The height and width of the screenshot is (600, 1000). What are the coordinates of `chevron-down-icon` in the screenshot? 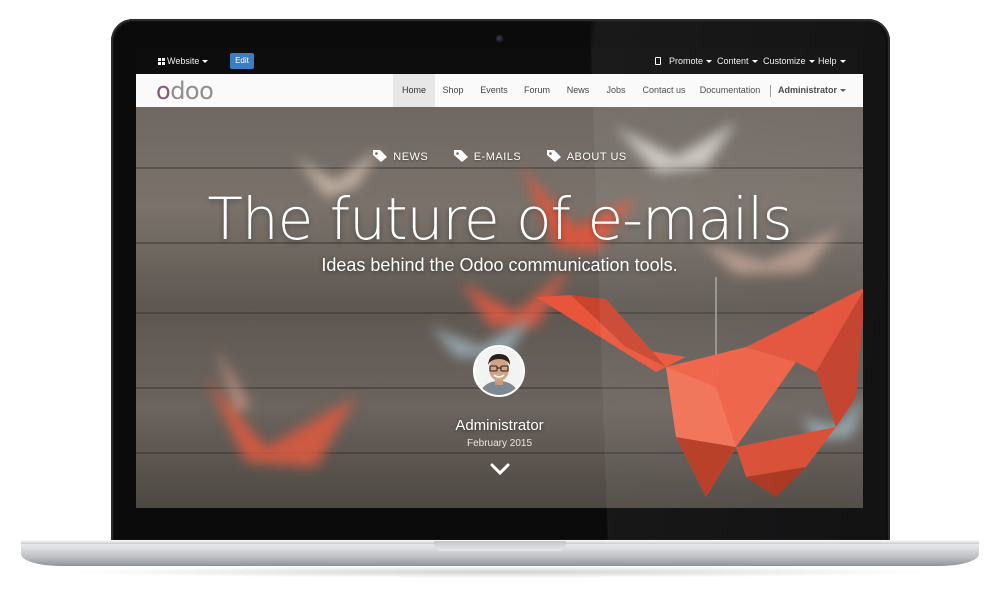 It's located at (500, 469).